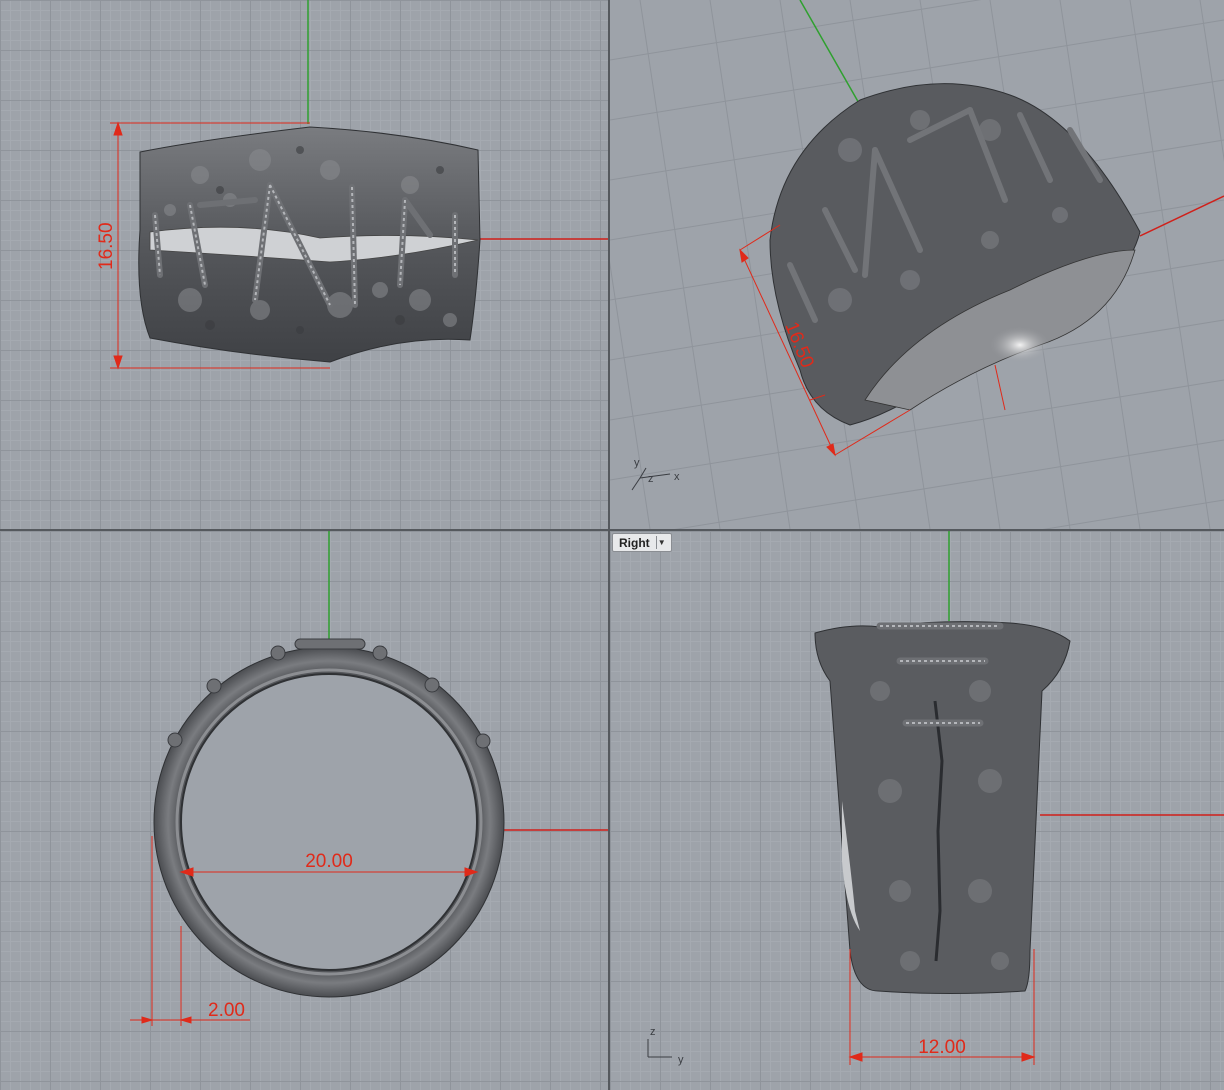  I want to click on ring-front, so click(329, 818).